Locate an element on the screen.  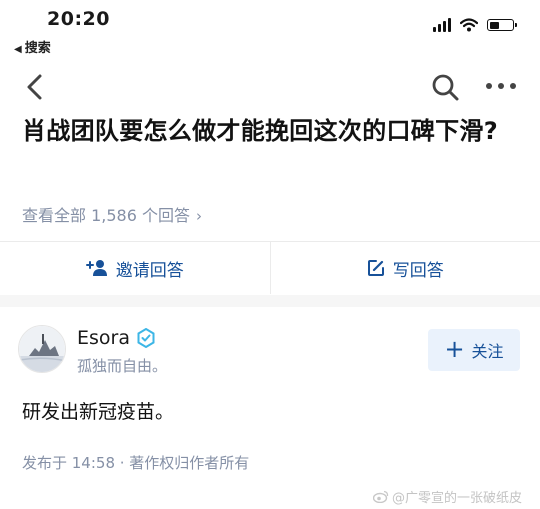
question-title: 肖战团队要怎么做才能挽回这次的口碑下滑? is located at coordinates (272, 131).